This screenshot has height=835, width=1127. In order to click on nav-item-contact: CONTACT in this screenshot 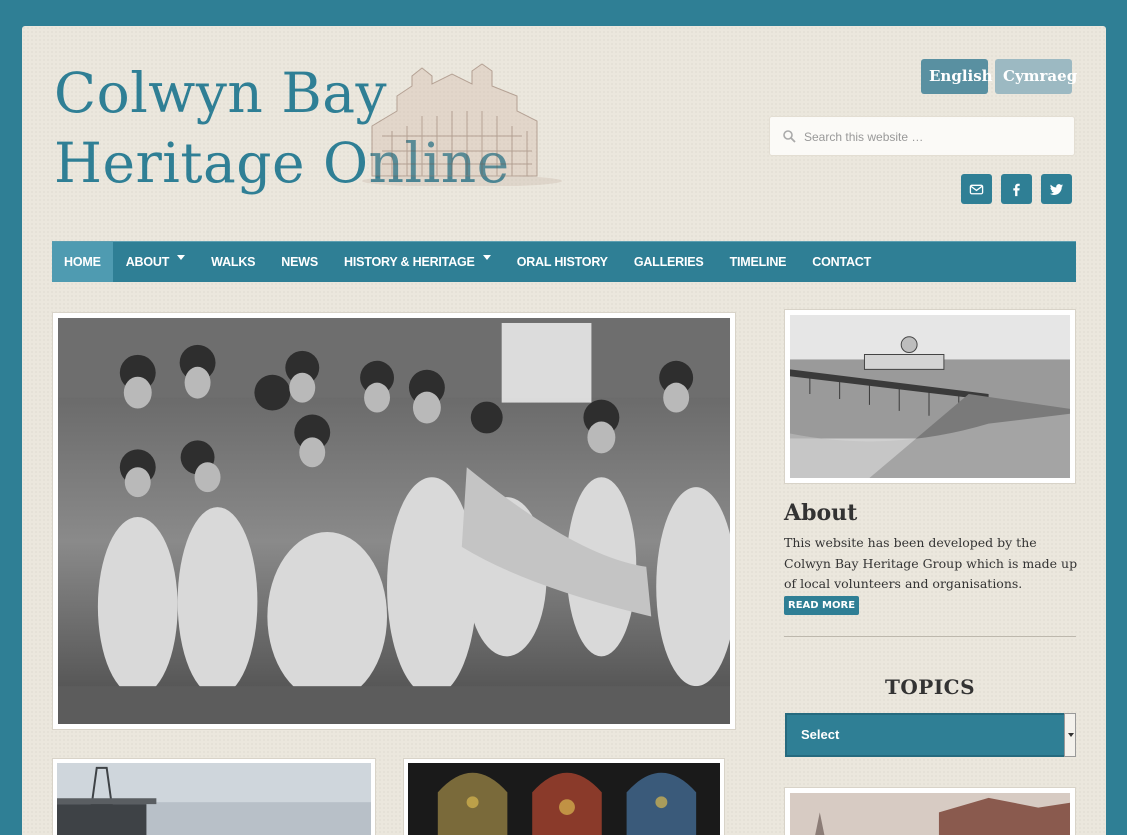, I will do `click(841, 262)`.